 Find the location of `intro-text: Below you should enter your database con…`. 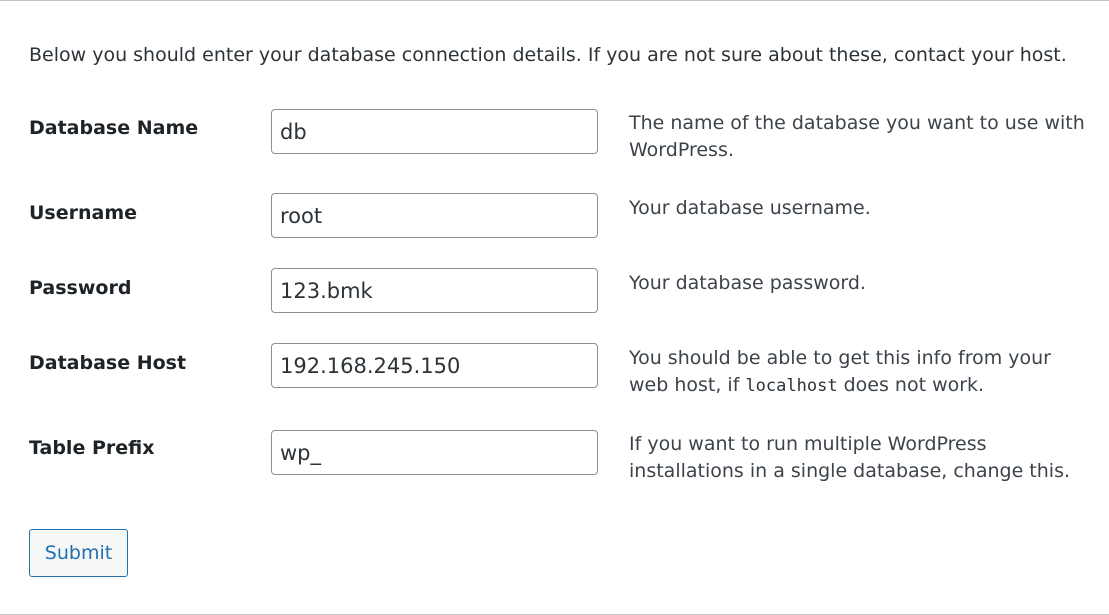

intro-text: Below you should enter your database con… is located at coordinates (548, 55).